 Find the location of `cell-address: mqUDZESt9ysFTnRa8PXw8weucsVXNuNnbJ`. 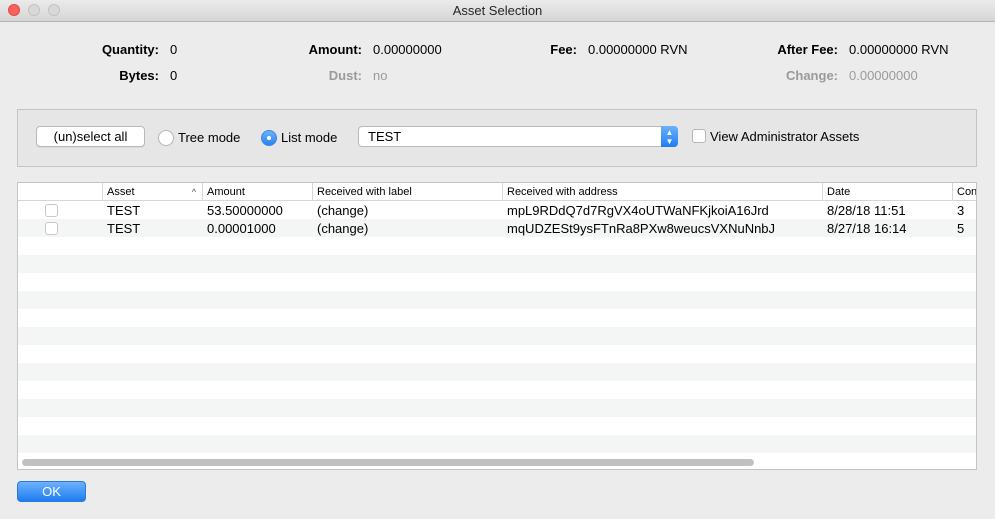

cell-address: mqUDZESt9ysFTnRa8PXw8weucsVXNuNnbJ is located at coordinates (641, 228).